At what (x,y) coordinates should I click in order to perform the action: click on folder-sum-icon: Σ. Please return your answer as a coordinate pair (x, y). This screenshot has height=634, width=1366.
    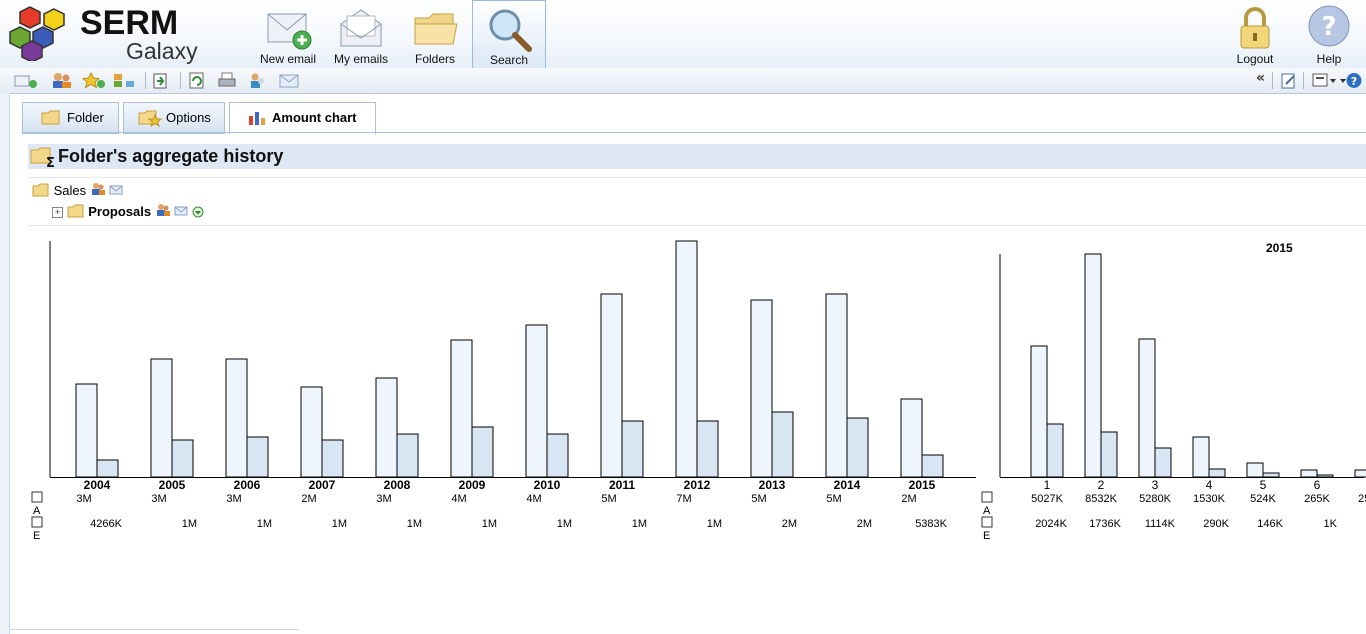
    Looking at the image, I should click on (42, 157).